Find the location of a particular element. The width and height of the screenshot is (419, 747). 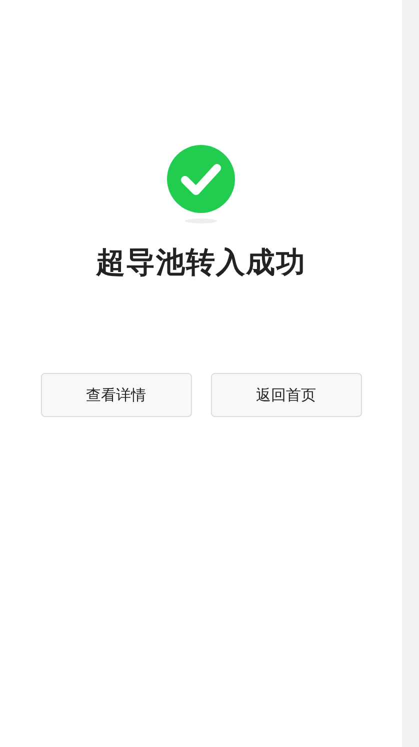

action-button: 查看详情 is located at coordinates (116, 395).